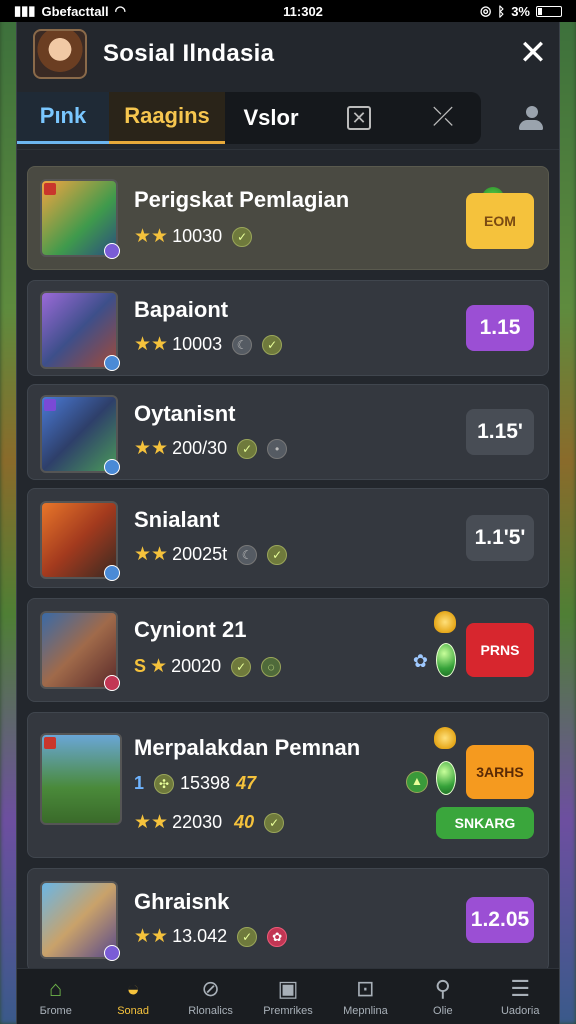 Image resolution: width=576 pixels, height=1024 pixels. I want to click on tree-badge-icon: ▲, so click(417, 782).